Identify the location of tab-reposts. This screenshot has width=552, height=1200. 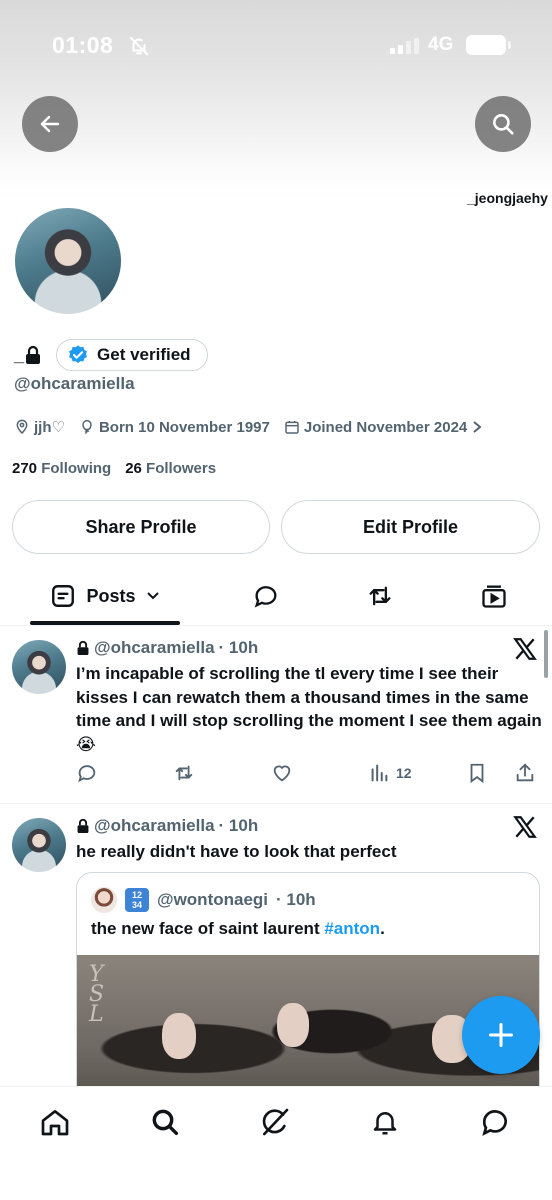
(380, 596).